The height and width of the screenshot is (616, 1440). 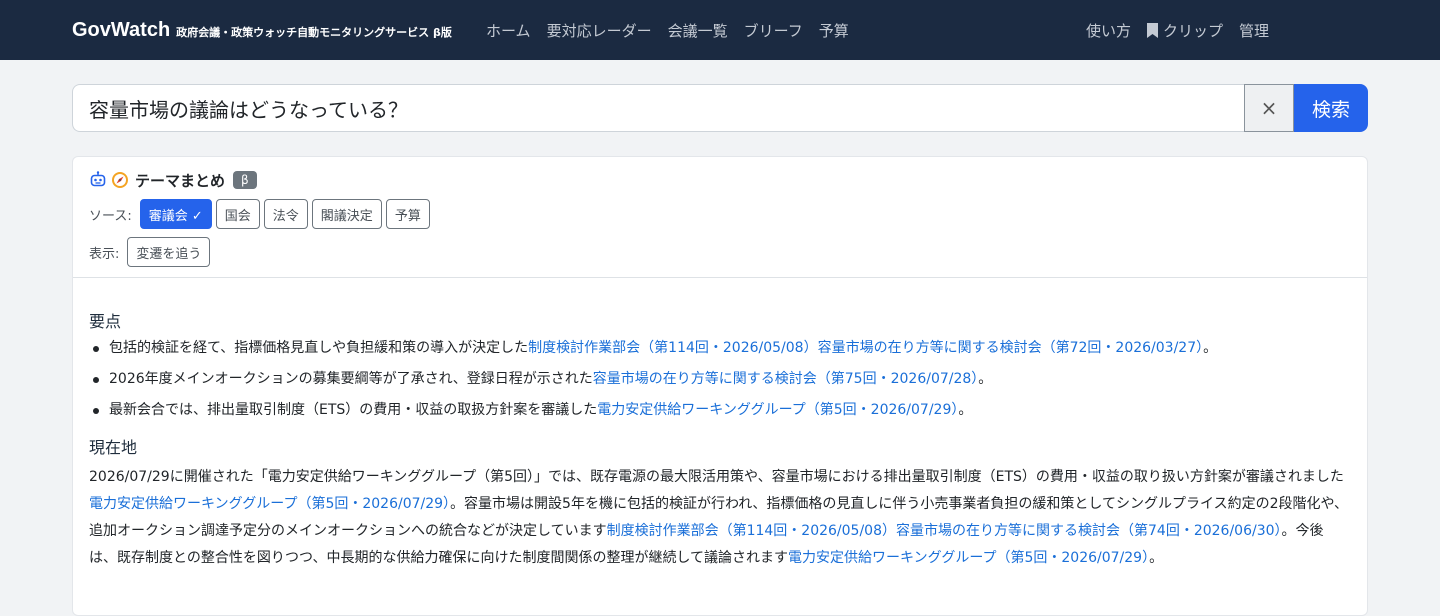 I want to click on search-bar: × 検索, so click(x=720, y=108).